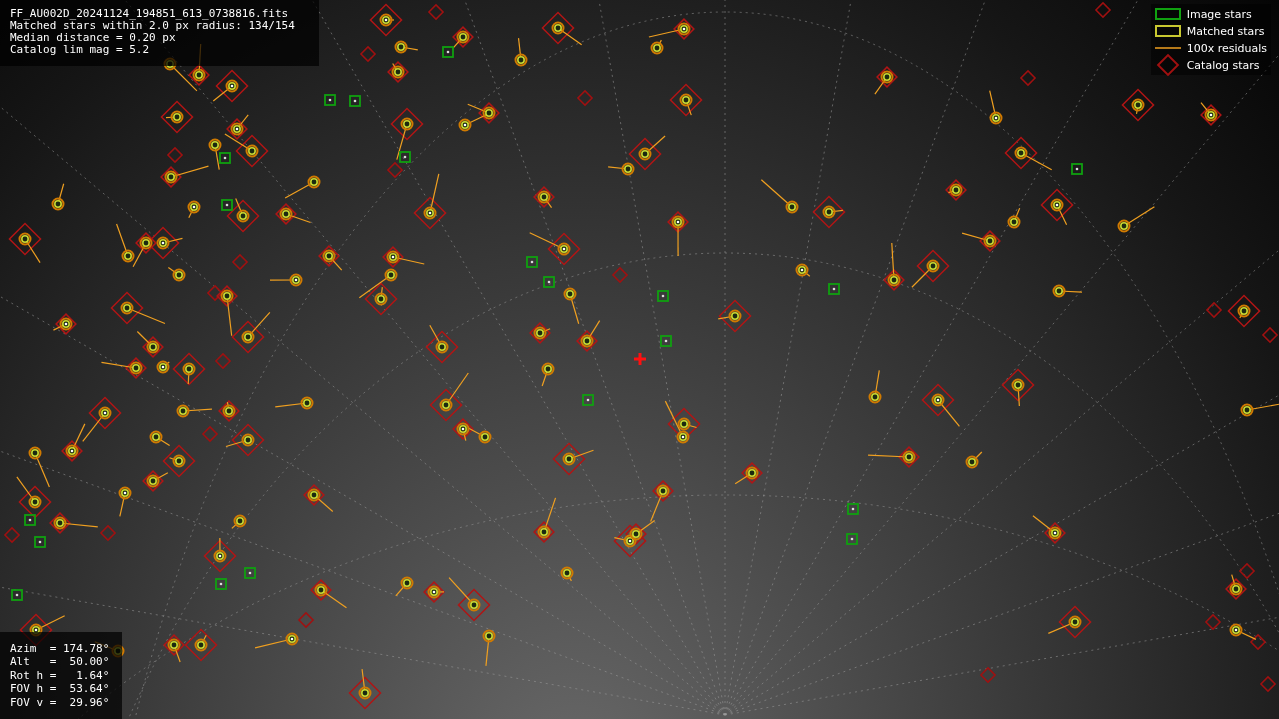 This screenshot has width=1279, height=719. Describe the element at coordinates (60, 648) in the screenshot. I see `pointing-text: Azim = 174.78°` at that location.